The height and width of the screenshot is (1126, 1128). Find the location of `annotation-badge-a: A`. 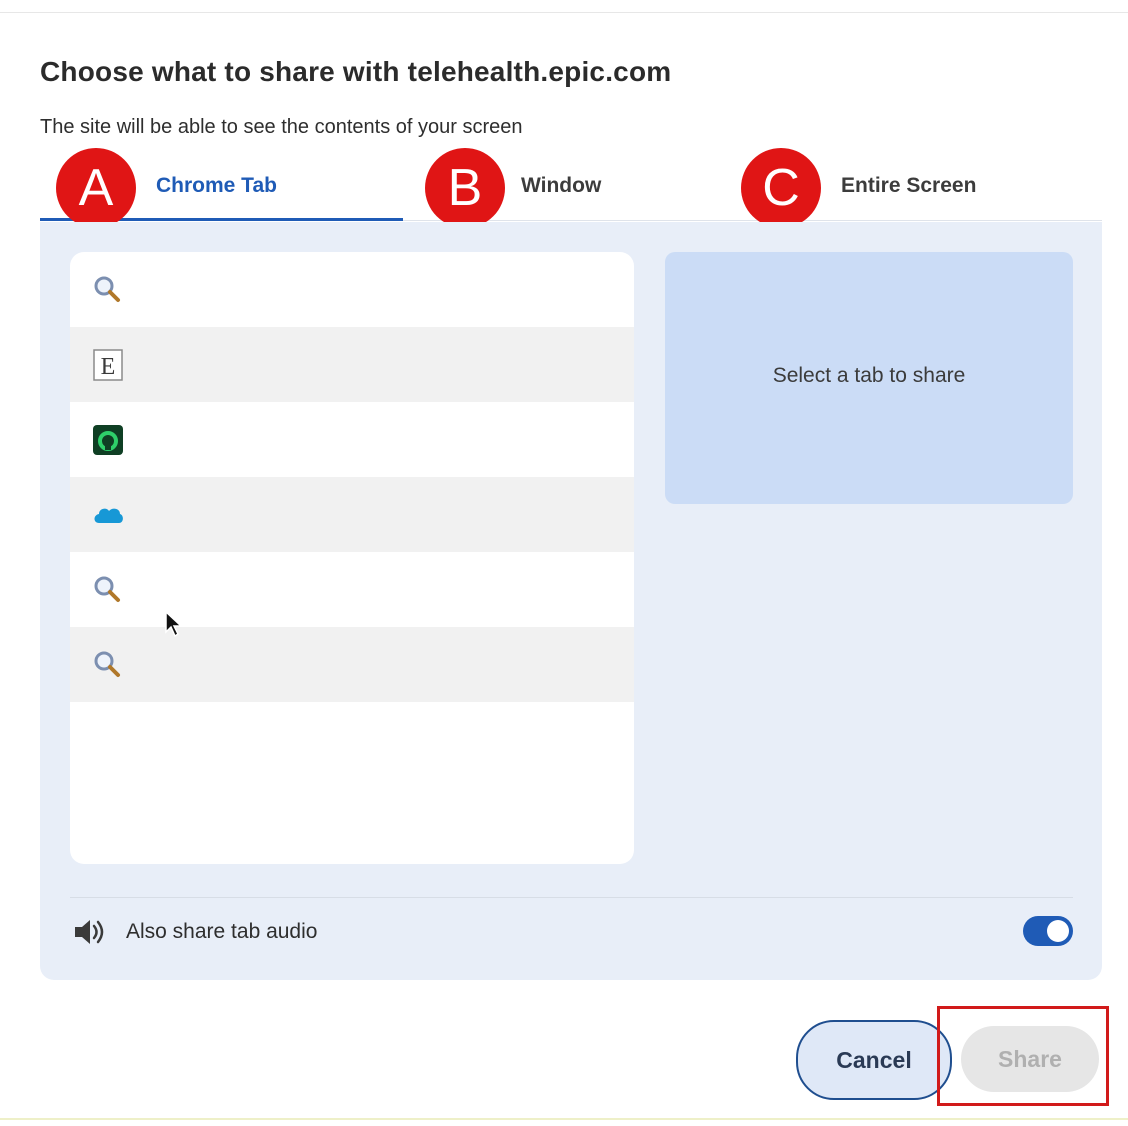

annotation-badge-a: A is located at coordinates (96, 188).